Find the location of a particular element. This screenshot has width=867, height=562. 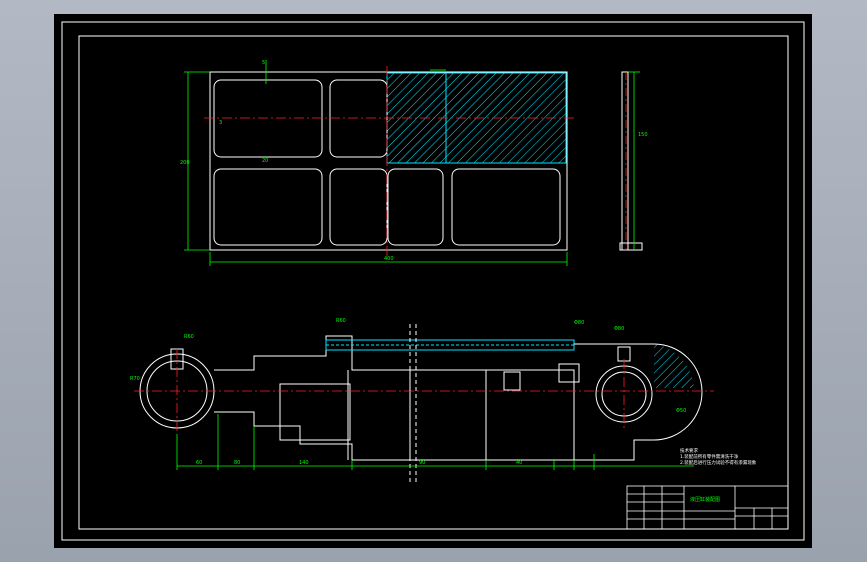

dim-cyl-3: 140 is located at coordinates (304, 463).